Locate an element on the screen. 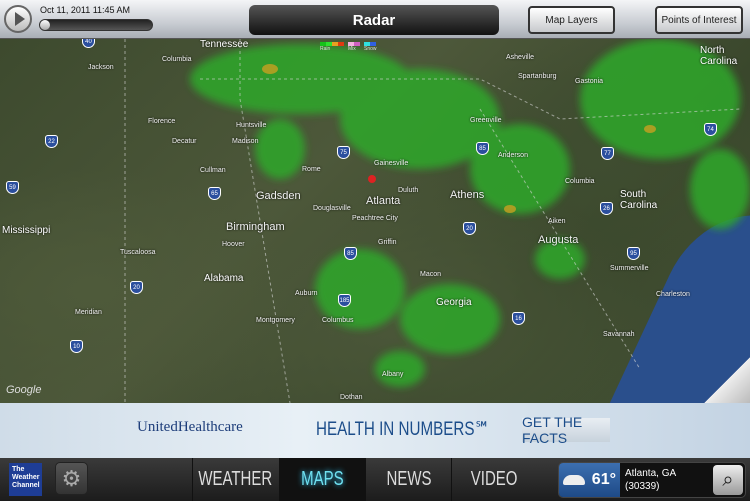 The image size is (750, 501). current-location-widget: 61° Atlanta, GA (30339) ⌕ is located at coordinates (652, 480).